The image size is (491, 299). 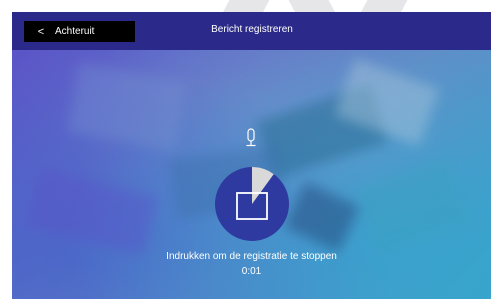 What do you see at coordinates (251, 137) in the screenshot?
I see `microphone-icon` at bounding box center [251, 137].